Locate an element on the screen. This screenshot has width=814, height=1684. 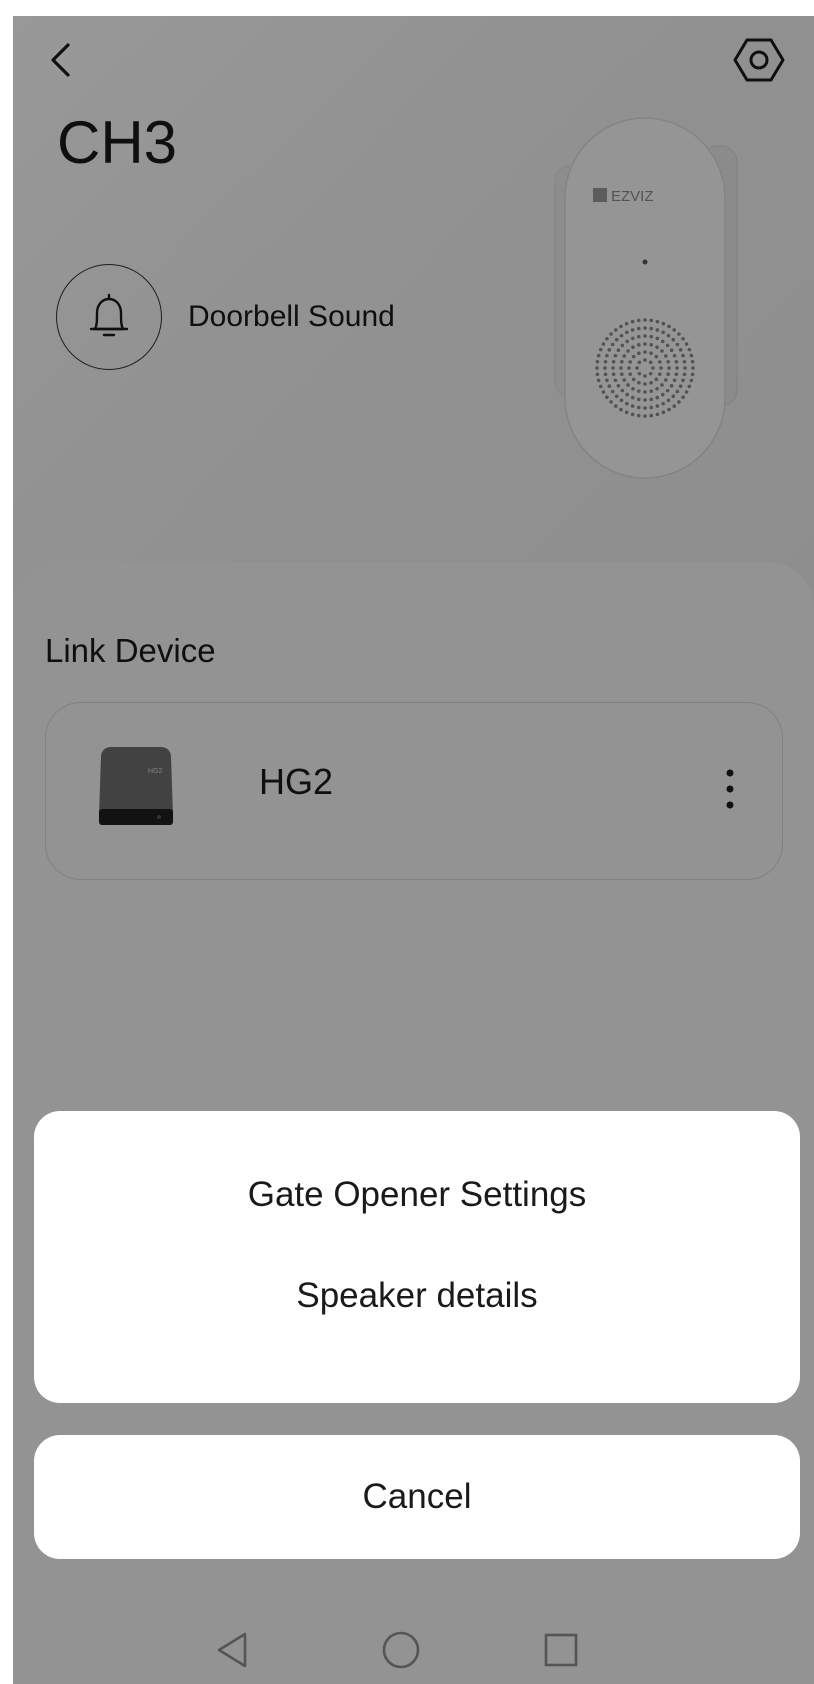
triangle-back-icon is located at coordinates (232, 1650).